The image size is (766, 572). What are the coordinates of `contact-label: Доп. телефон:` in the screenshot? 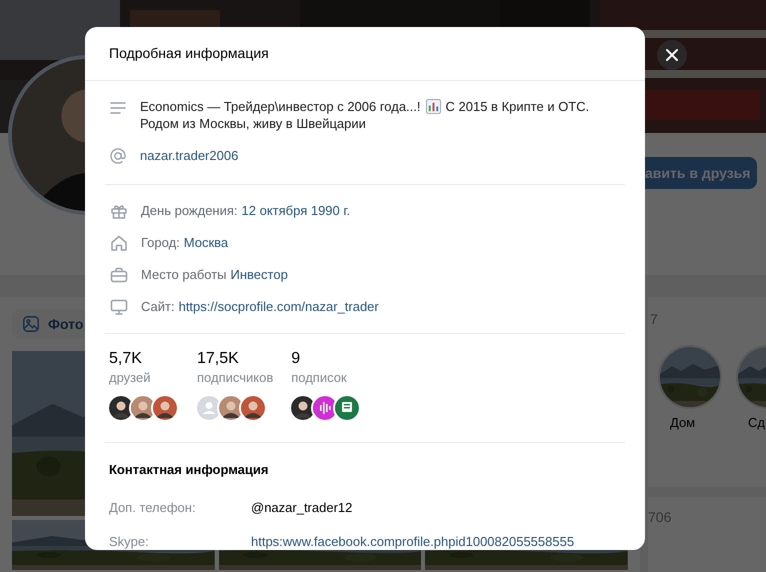 It's located at (153, 508).